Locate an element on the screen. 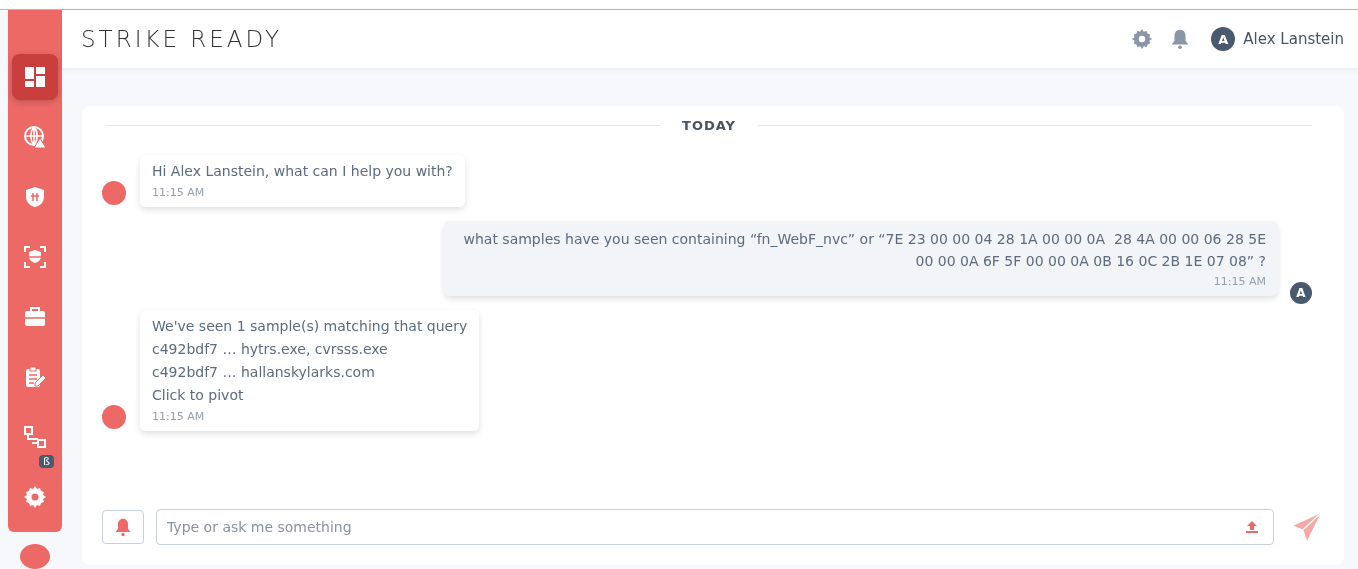 The image size is (1358, 569). nav-dashboard-button is located at coordinates (35, 77).